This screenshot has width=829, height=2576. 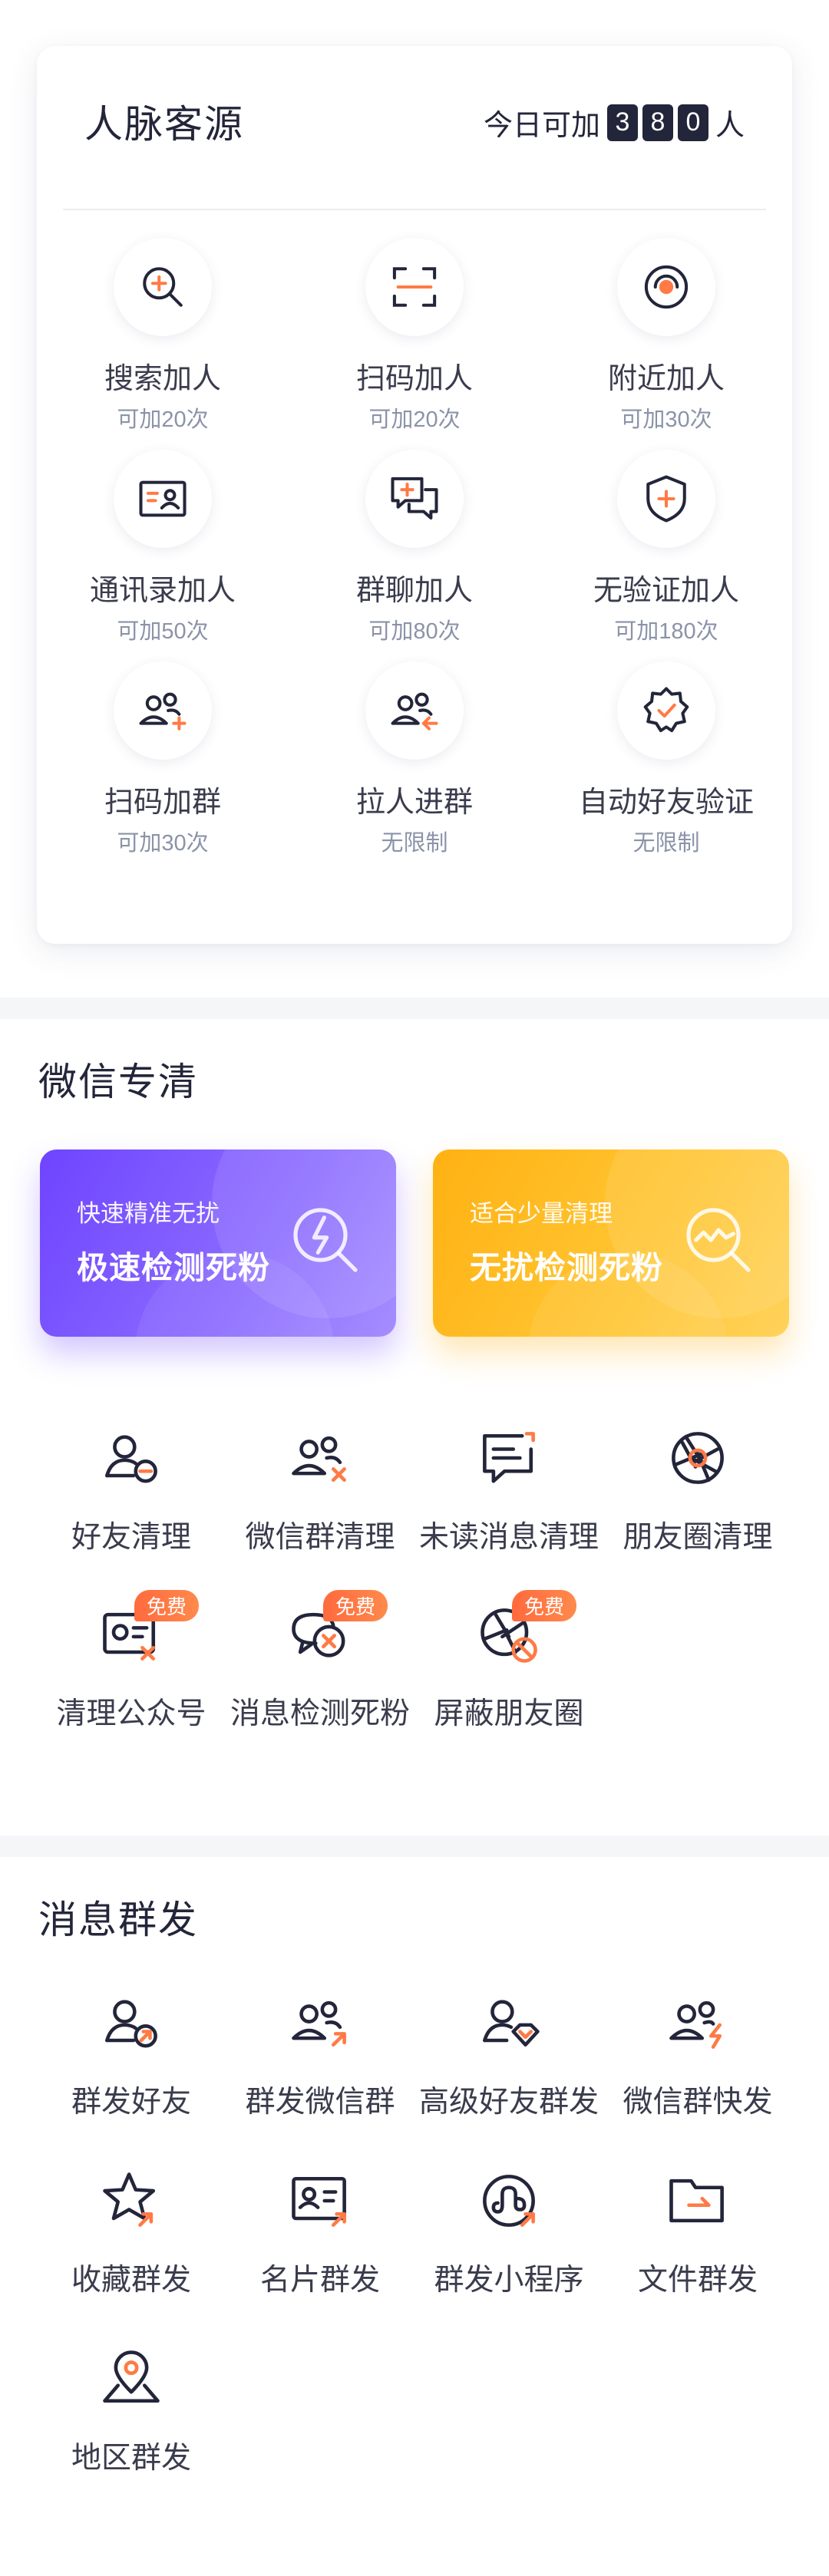 I want to click on no-verify-add-item: 无验证加人 可加180次, so click(x=666, y=555).